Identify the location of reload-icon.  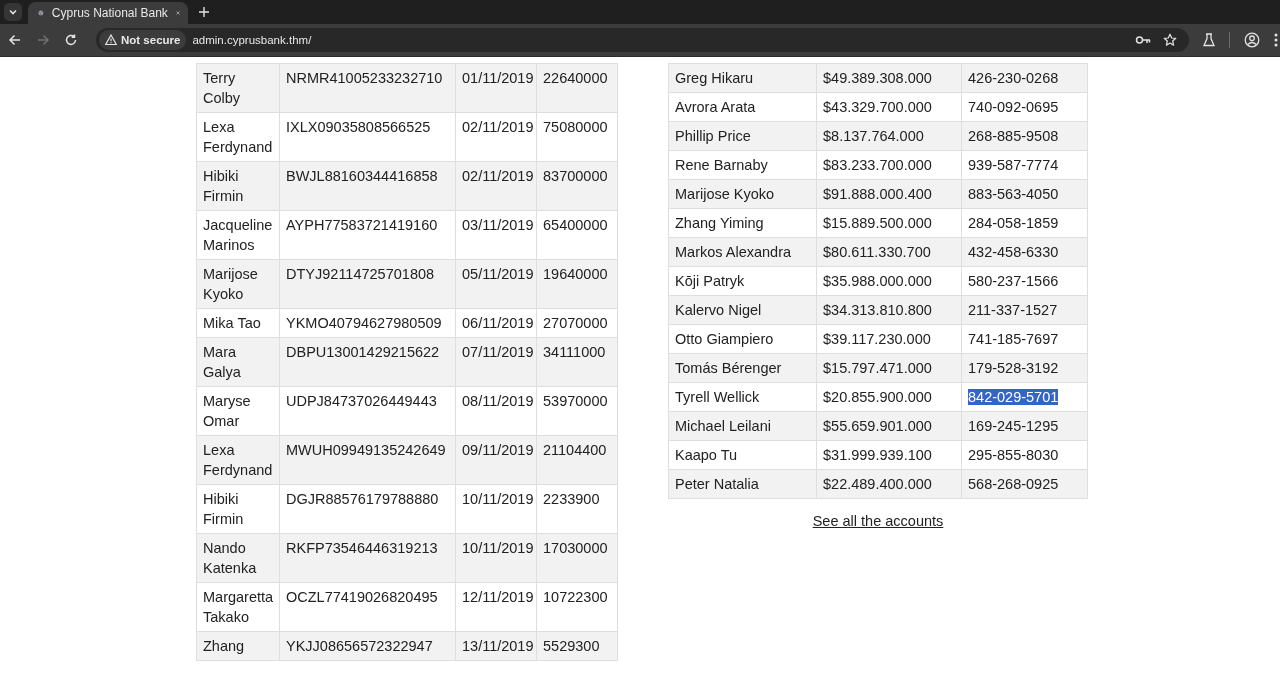
(71, 40).